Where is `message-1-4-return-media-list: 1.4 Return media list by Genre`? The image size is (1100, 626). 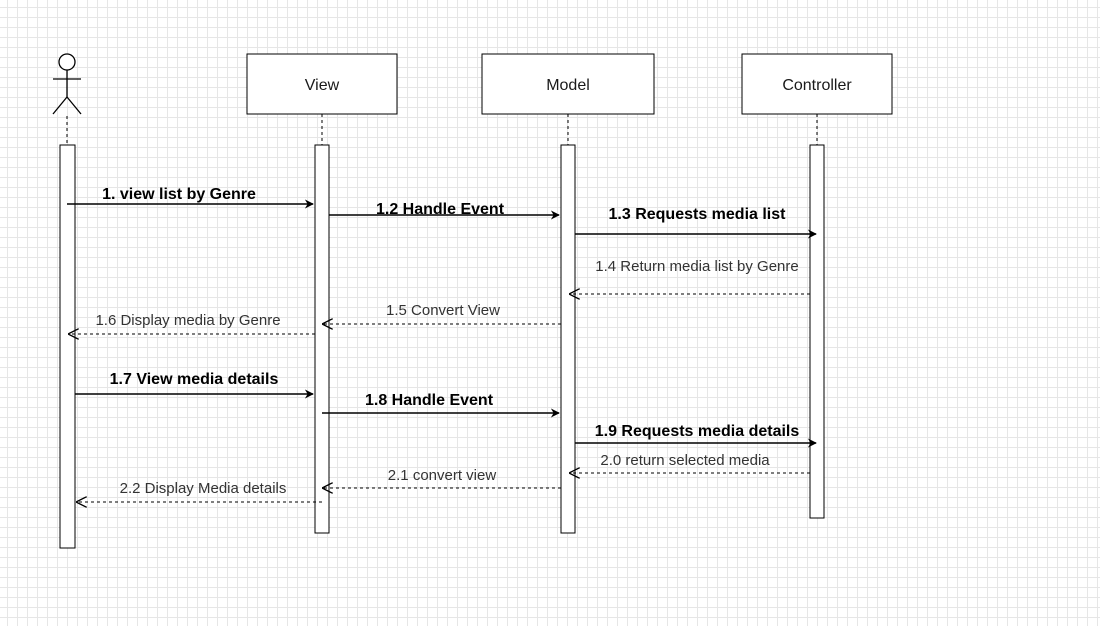 message-1-4-return-media-list: 1.4 Return media list by Genre is located at coordinates (689, 276).